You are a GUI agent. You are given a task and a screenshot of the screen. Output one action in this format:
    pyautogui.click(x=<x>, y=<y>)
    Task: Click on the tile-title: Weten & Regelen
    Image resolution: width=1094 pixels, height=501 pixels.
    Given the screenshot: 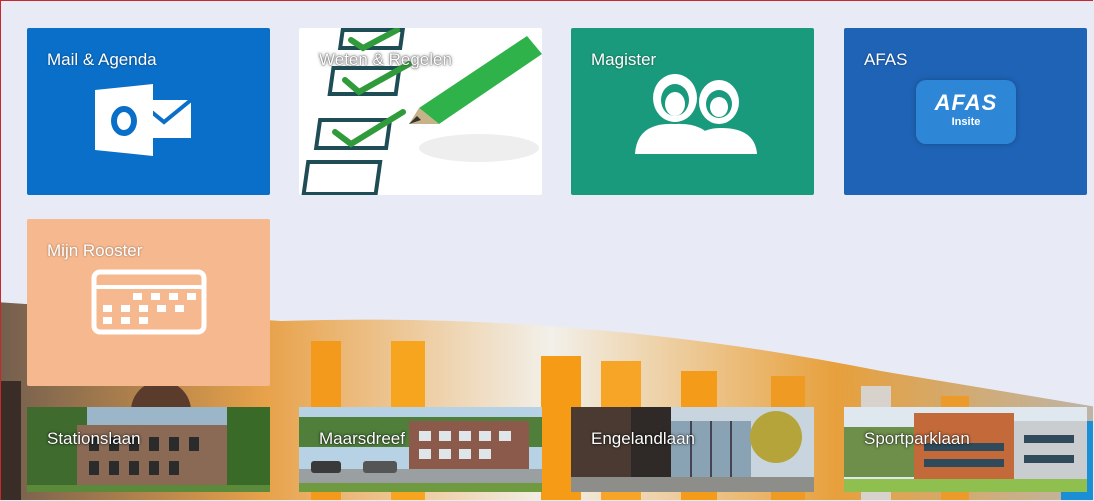 What is the action you would take?
    pyautogui.click(x=385, y=59)
    